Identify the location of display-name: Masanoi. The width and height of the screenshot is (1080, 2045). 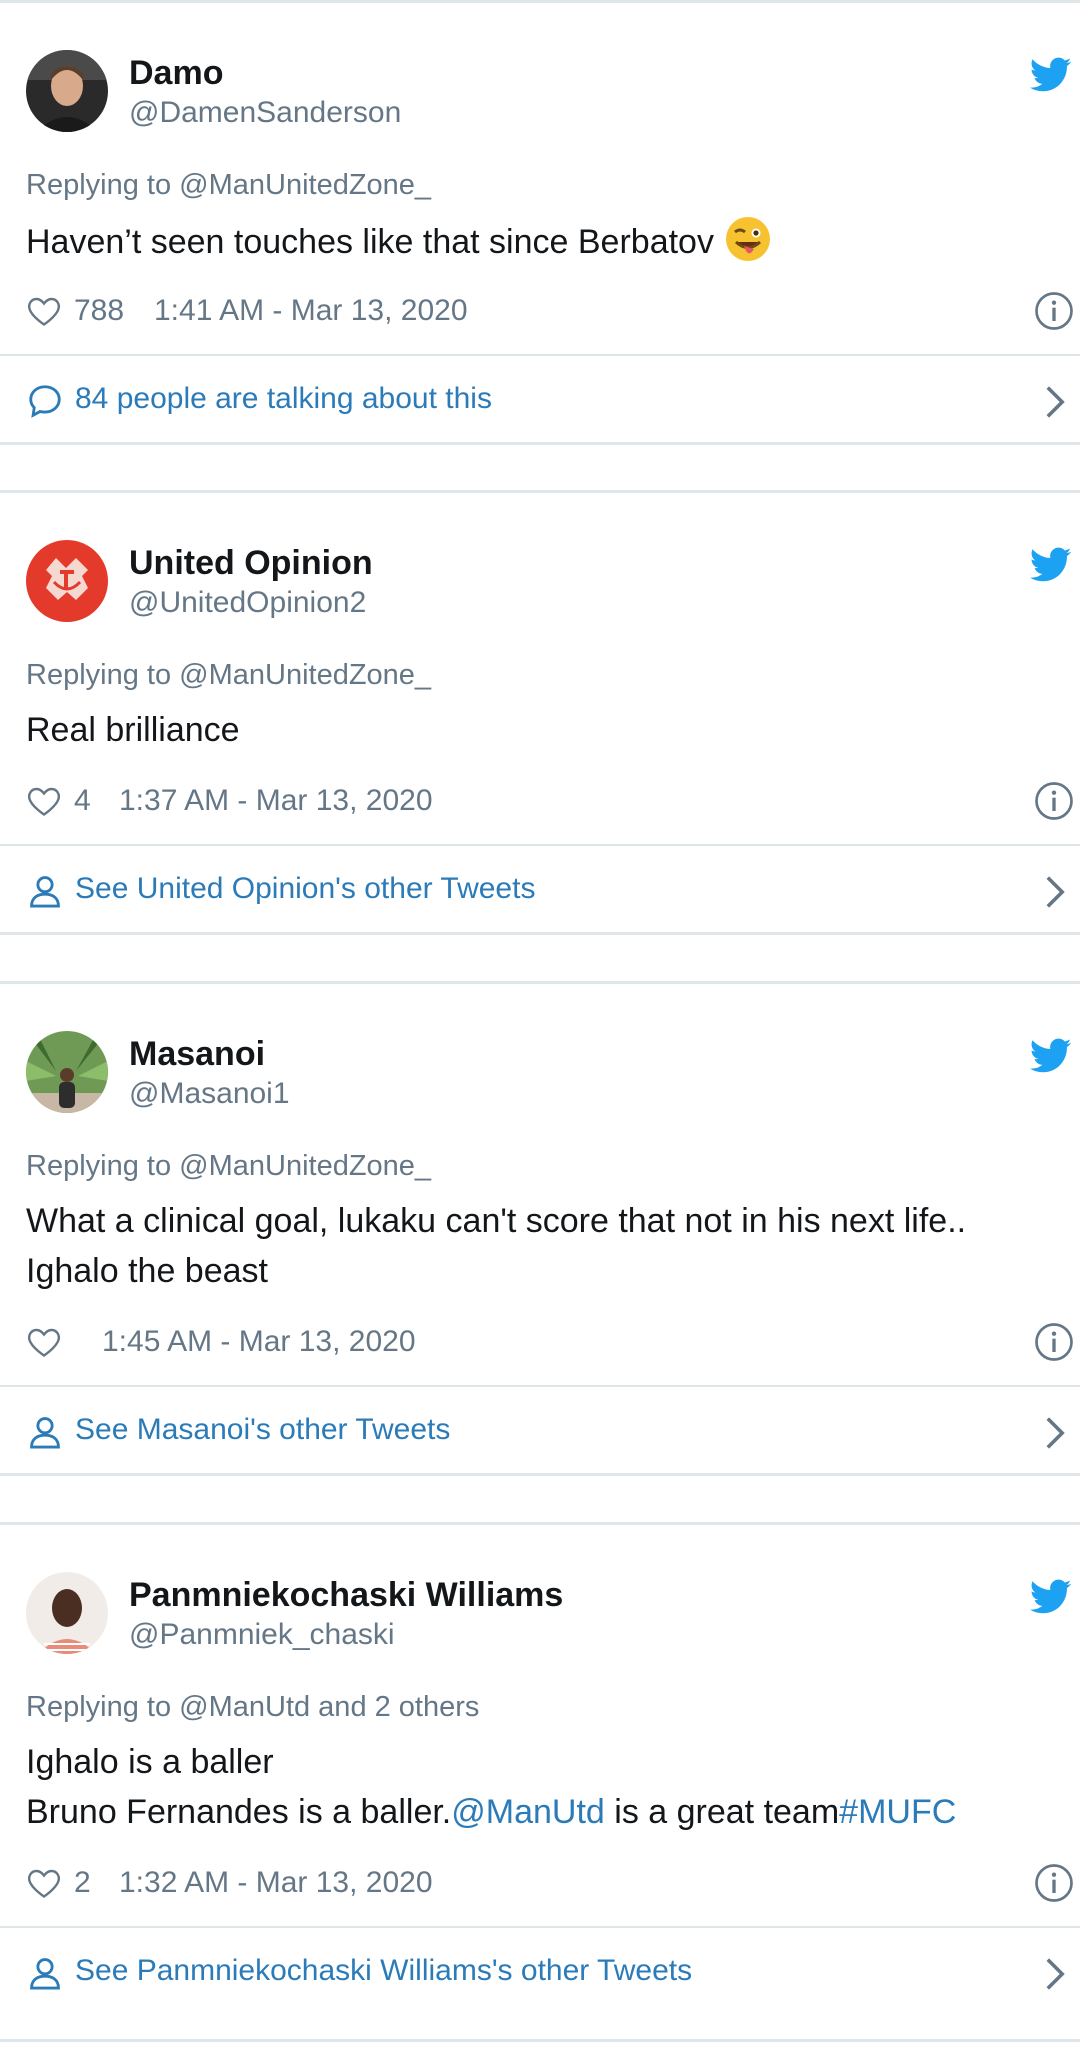
(197, 1054).